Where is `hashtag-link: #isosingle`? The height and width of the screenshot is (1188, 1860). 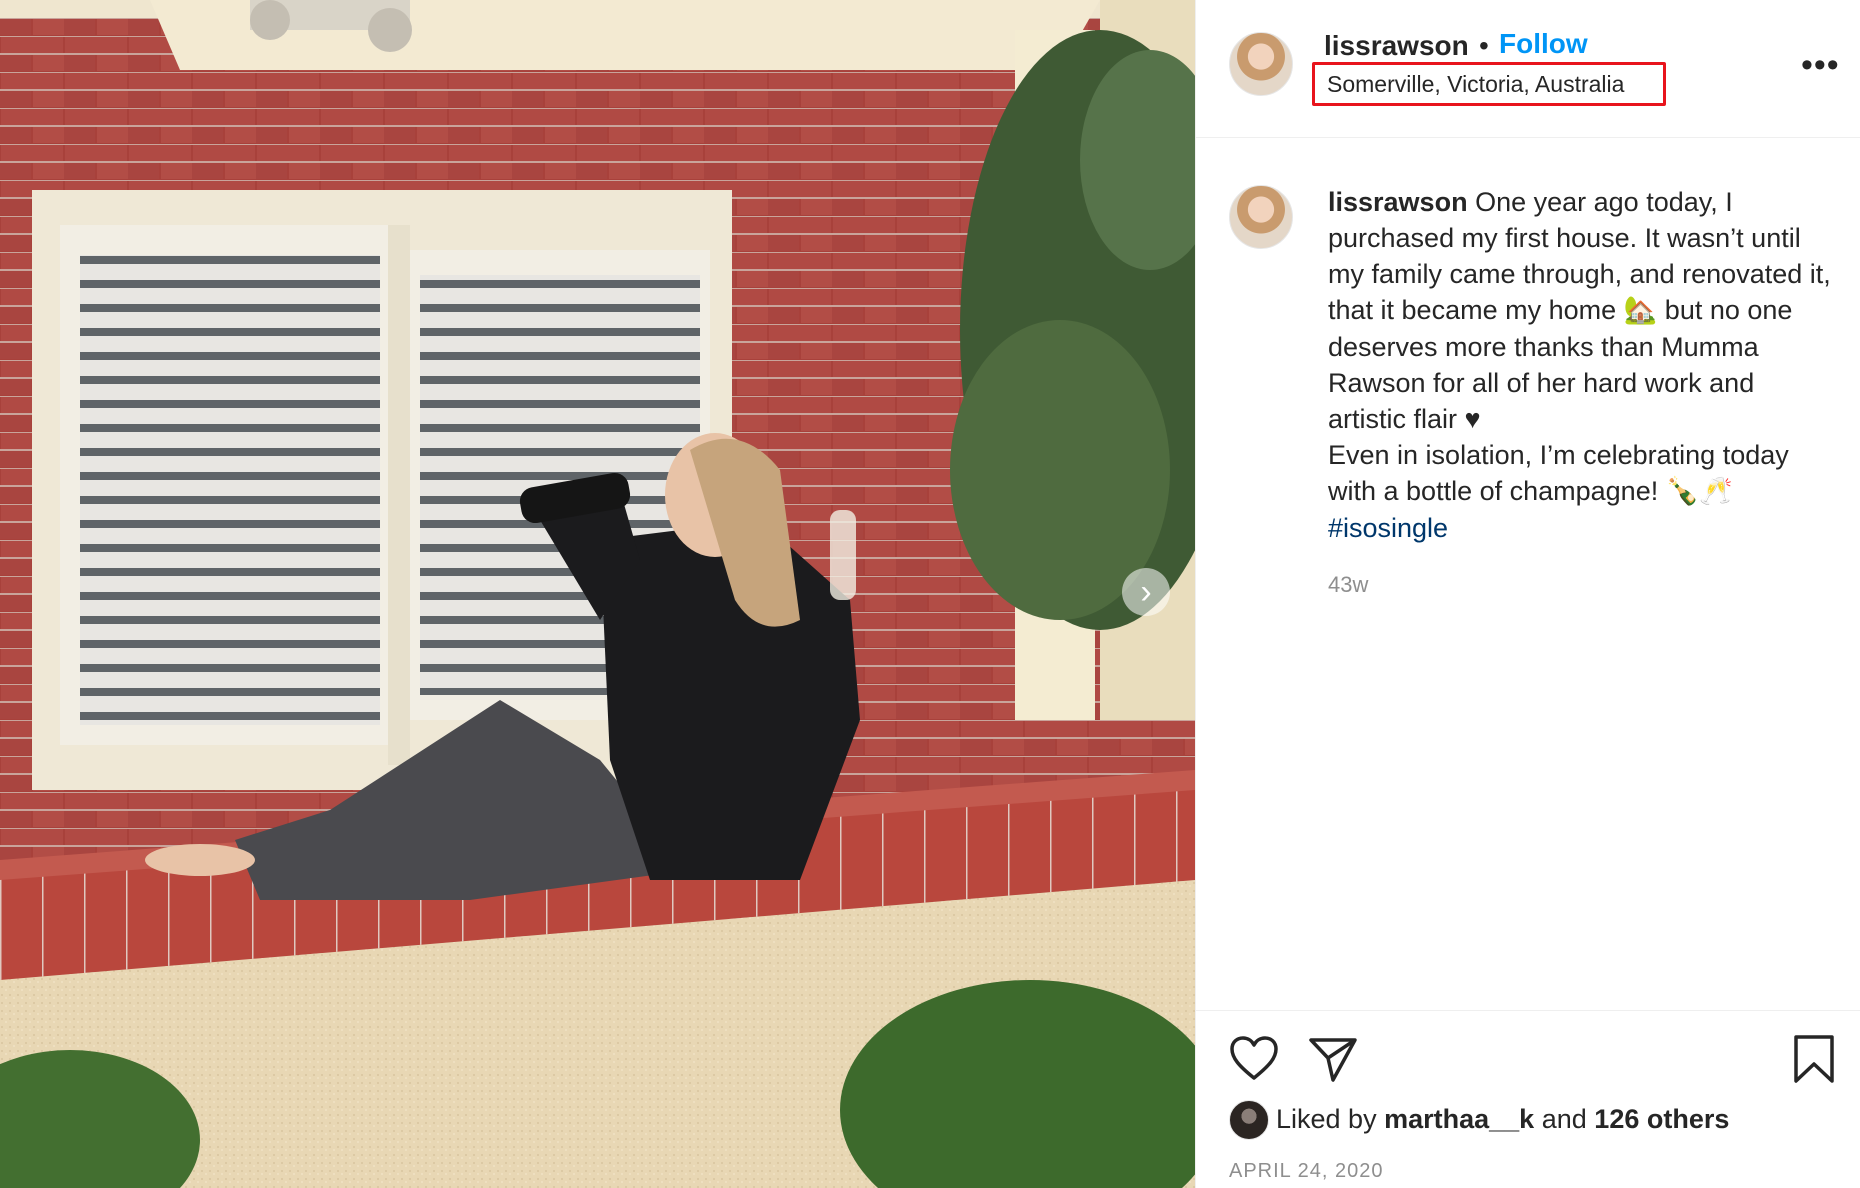 hashtag-link: #isosingle is located at coordinates (1388, 528).